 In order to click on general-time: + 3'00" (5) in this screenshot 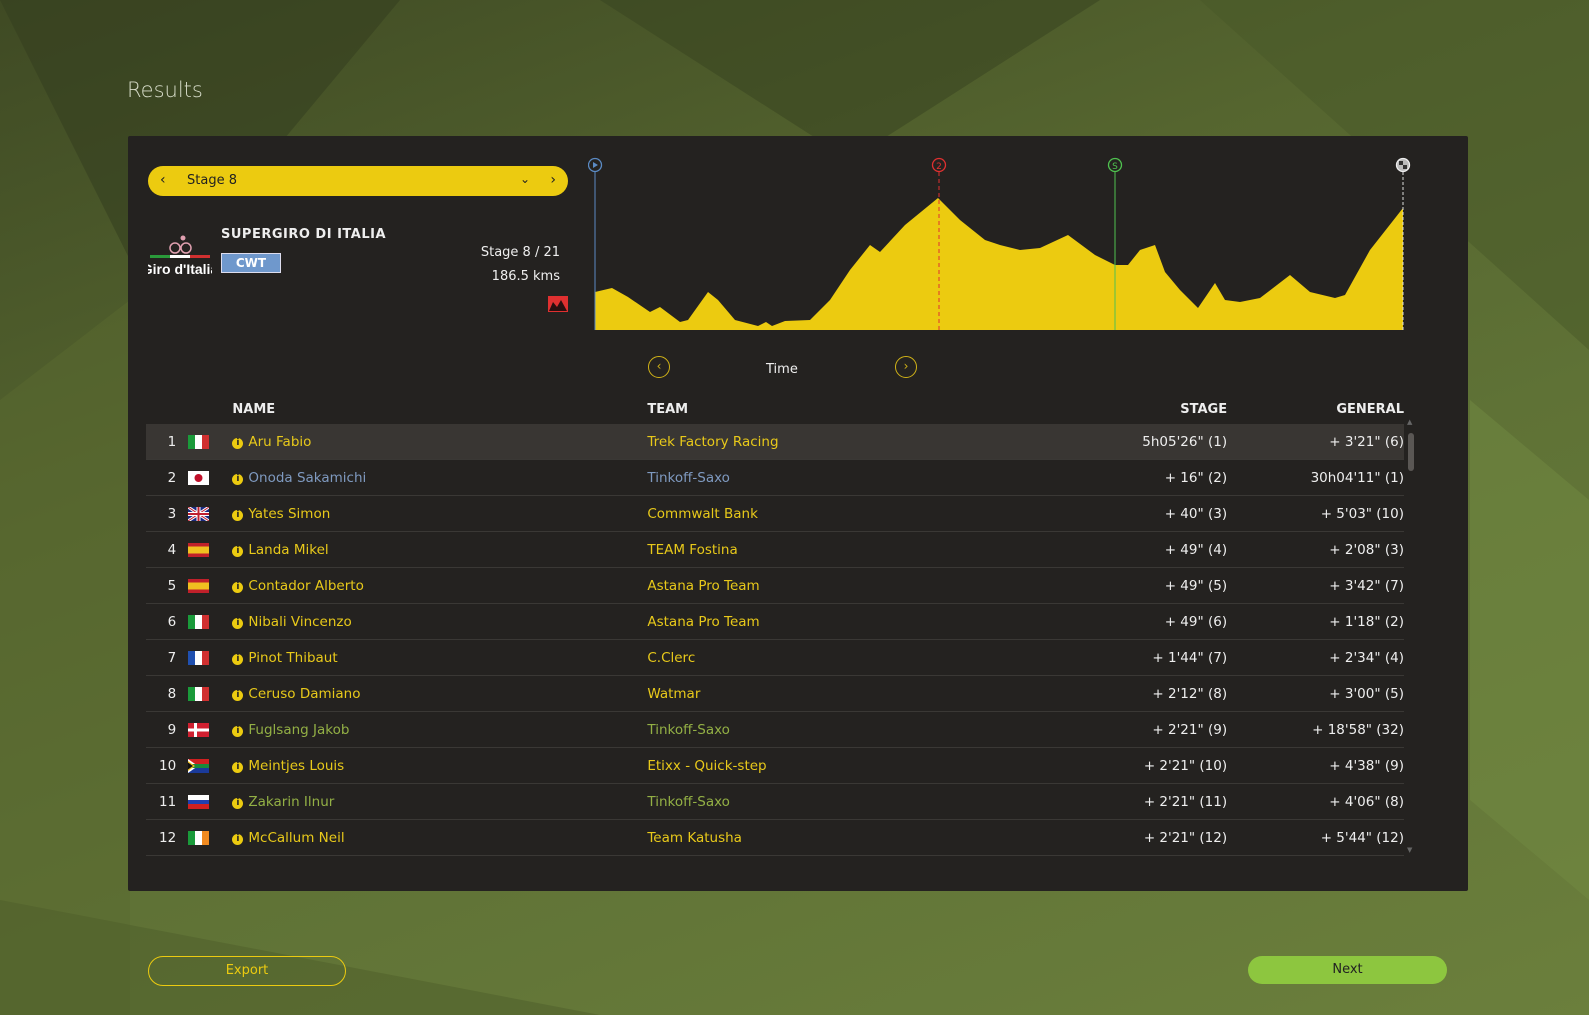, I will do `click(1315, 693)`.